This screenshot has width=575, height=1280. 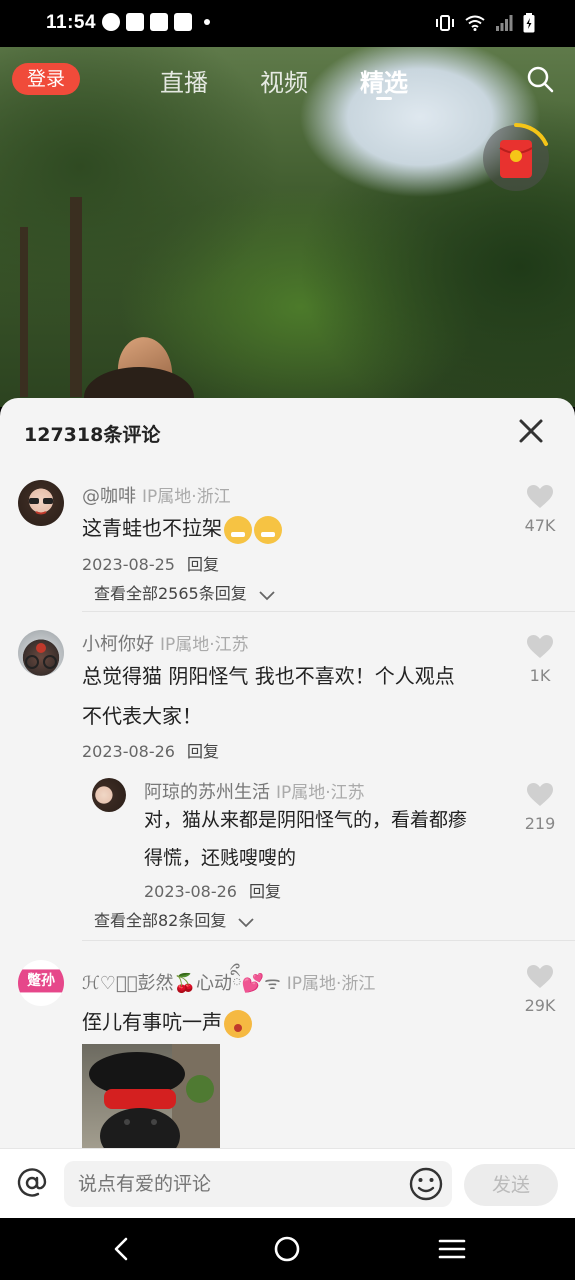 What do you see at coordinates (540, 807) in the screenshot?
I see `like-button: 219` at bounding box center [540, 807].